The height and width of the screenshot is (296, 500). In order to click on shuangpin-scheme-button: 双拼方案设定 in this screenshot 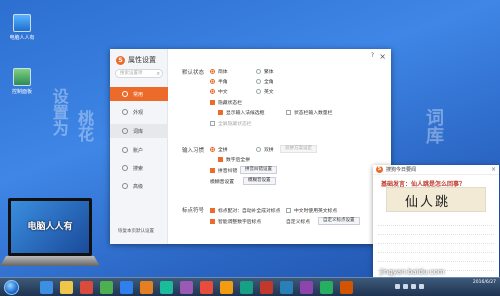, I will do `click(298, 149)`.